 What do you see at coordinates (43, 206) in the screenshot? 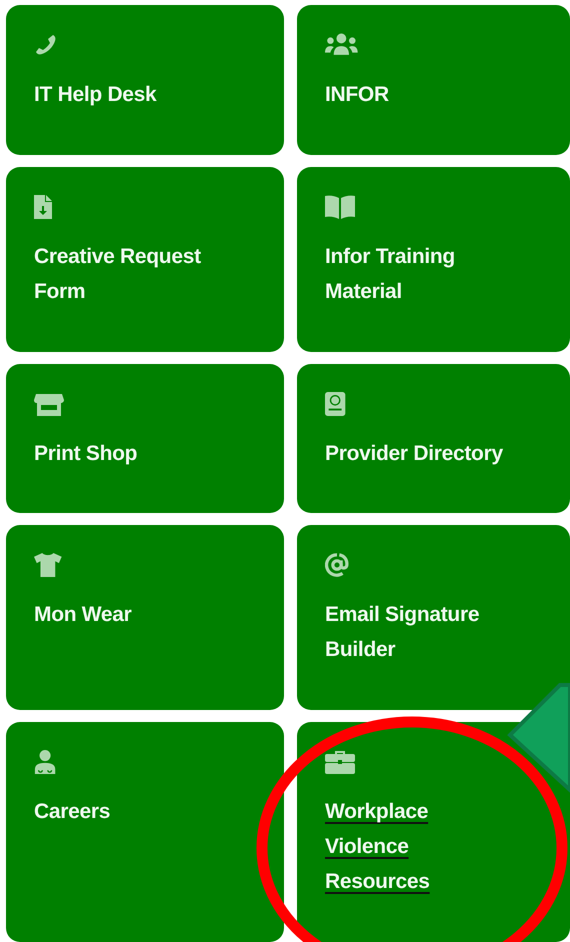
I see `file-download-icon` at bounding box center [43, 206].